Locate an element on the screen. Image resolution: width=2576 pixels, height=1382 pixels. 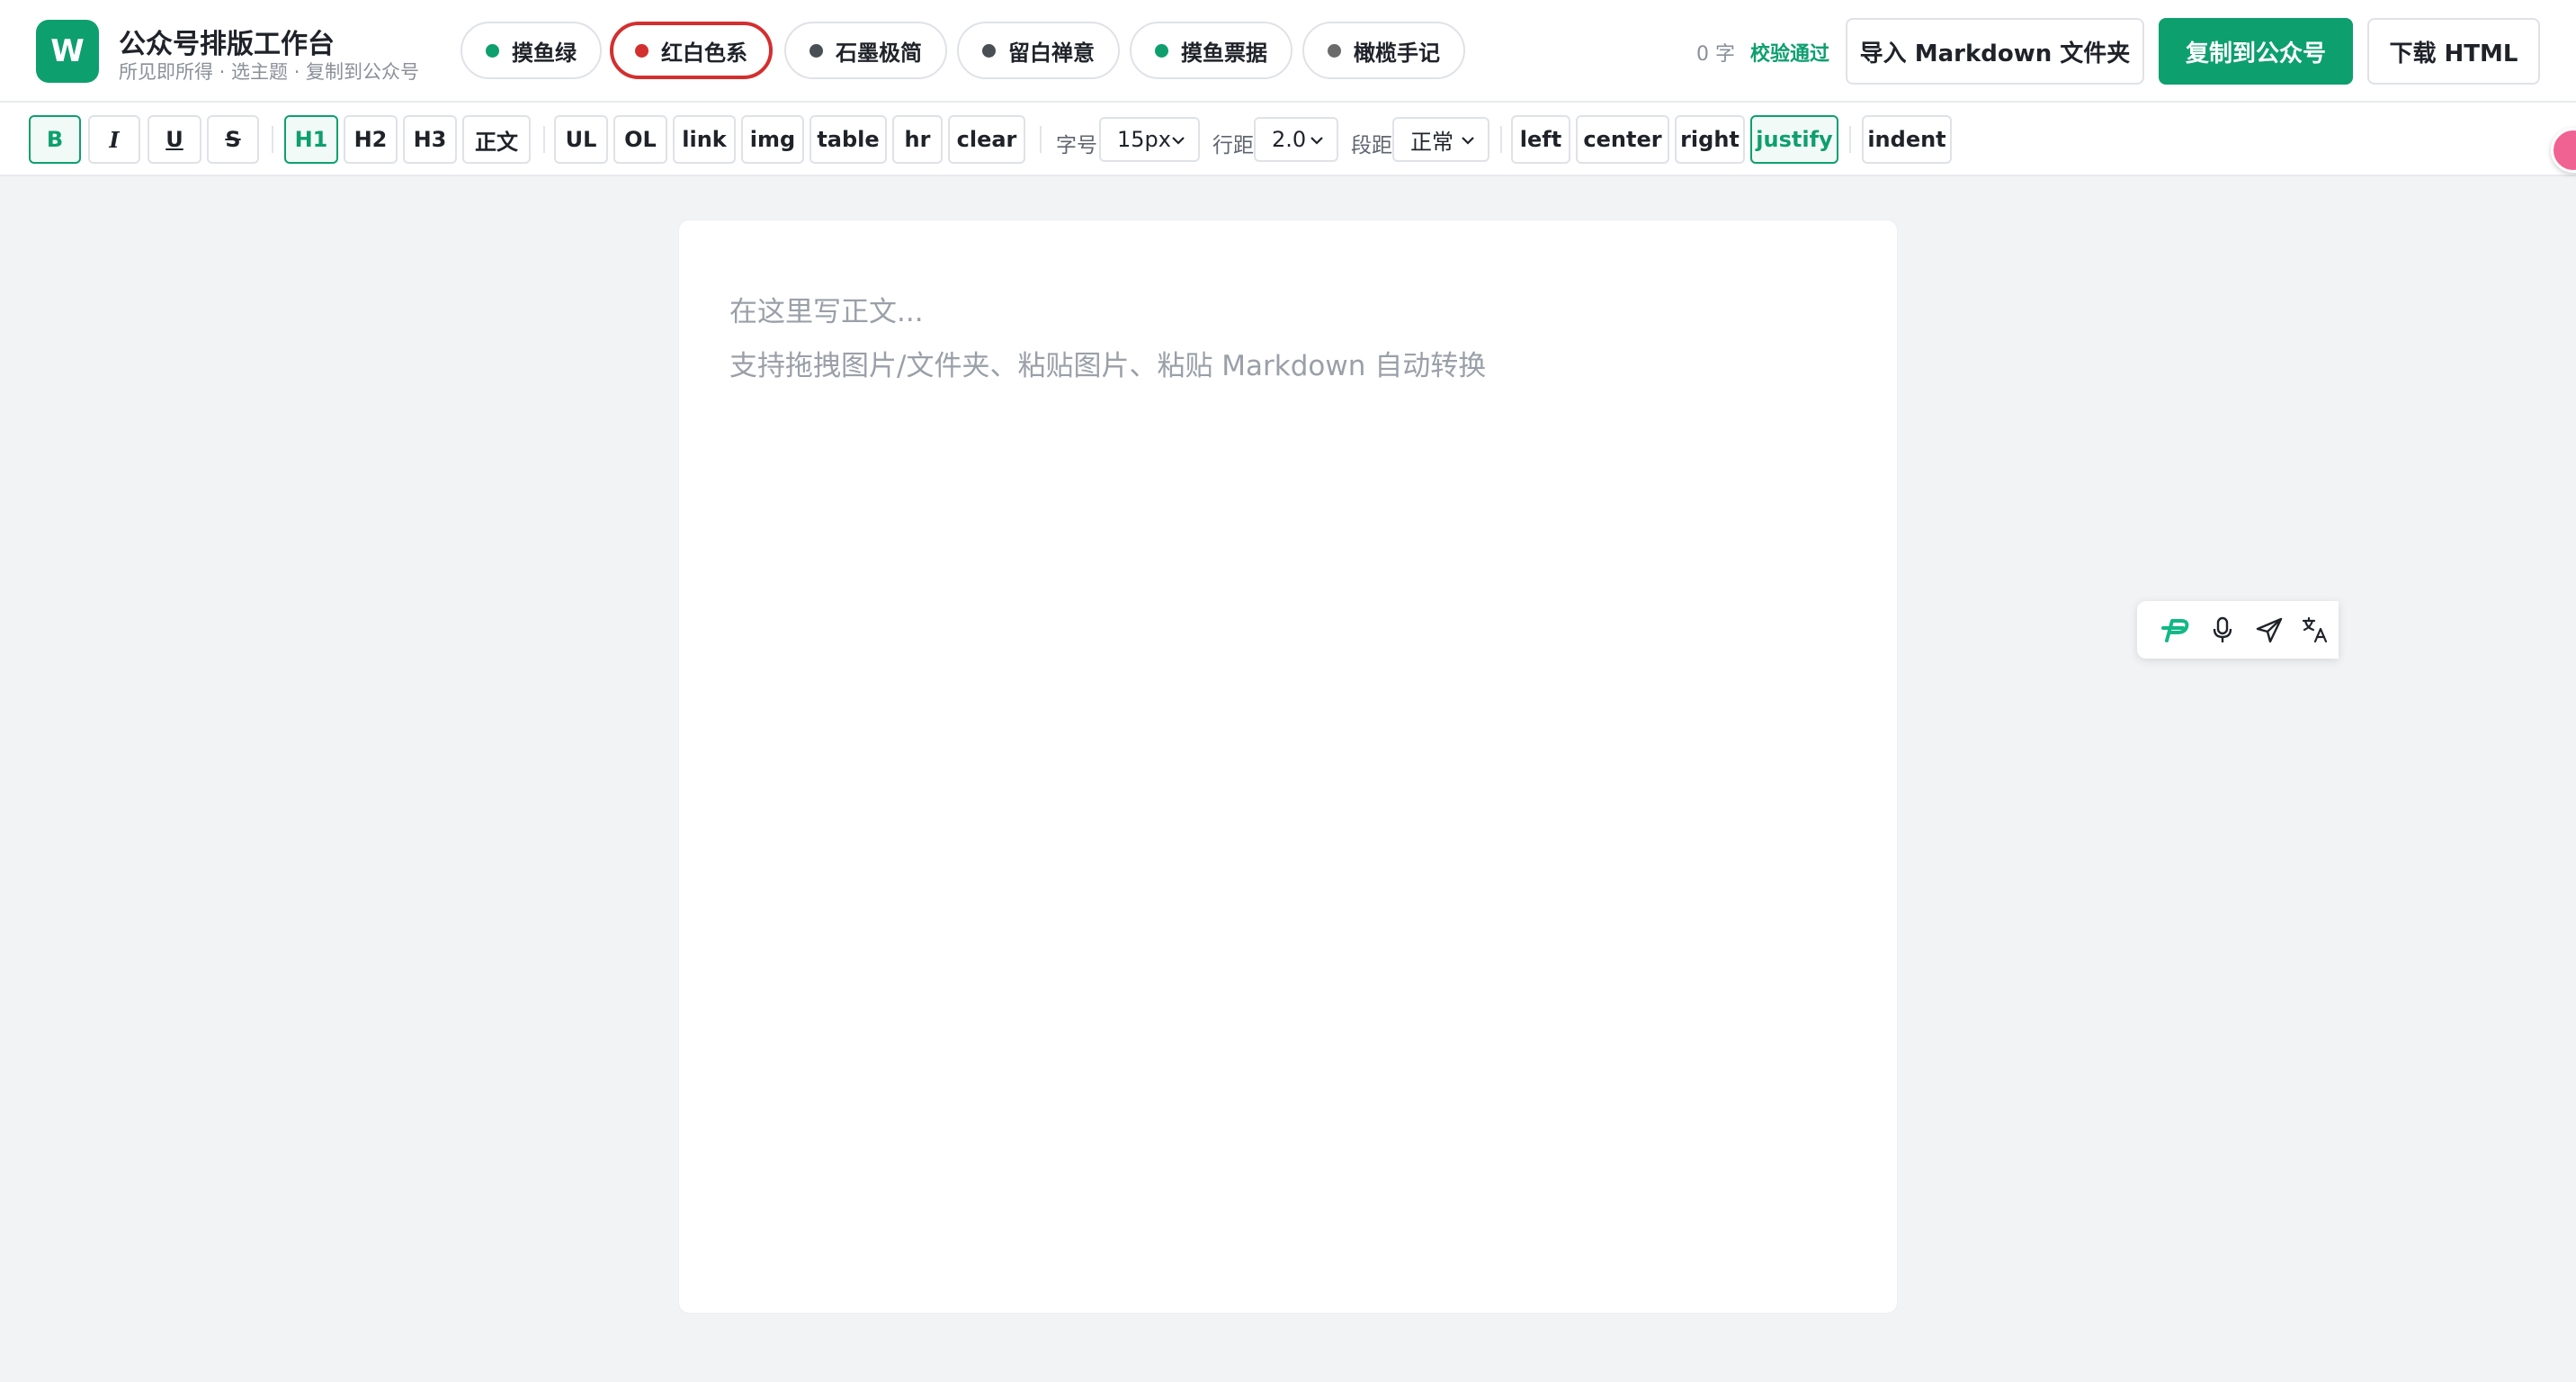
theme-pill-zen: 留白禅意 is located at coordinates (1038, 51).